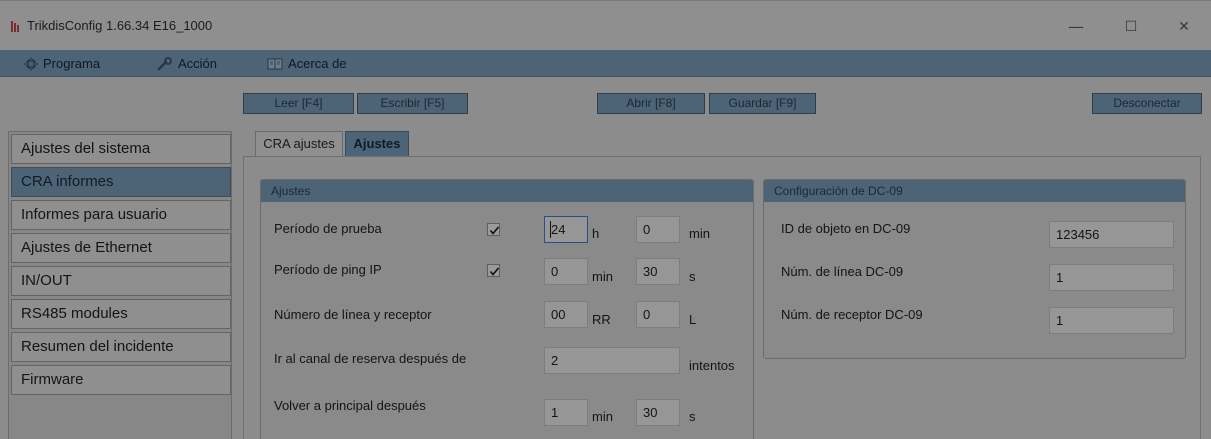 The image size is (1211, 439). I want to click on minimize-button: —, so click(1076, 27).